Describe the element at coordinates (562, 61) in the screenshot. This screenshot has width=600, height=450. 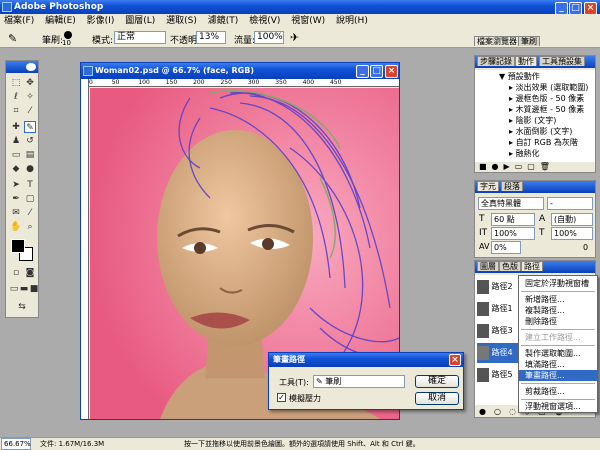
I see `tab-tool-presets: 工具預設集` at that location.